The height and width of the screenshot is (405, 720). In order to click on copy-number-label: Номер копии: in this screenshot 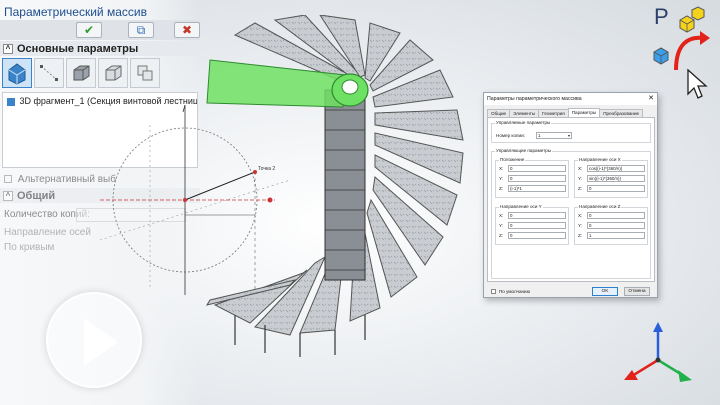, I will do `click(510, 135)`.